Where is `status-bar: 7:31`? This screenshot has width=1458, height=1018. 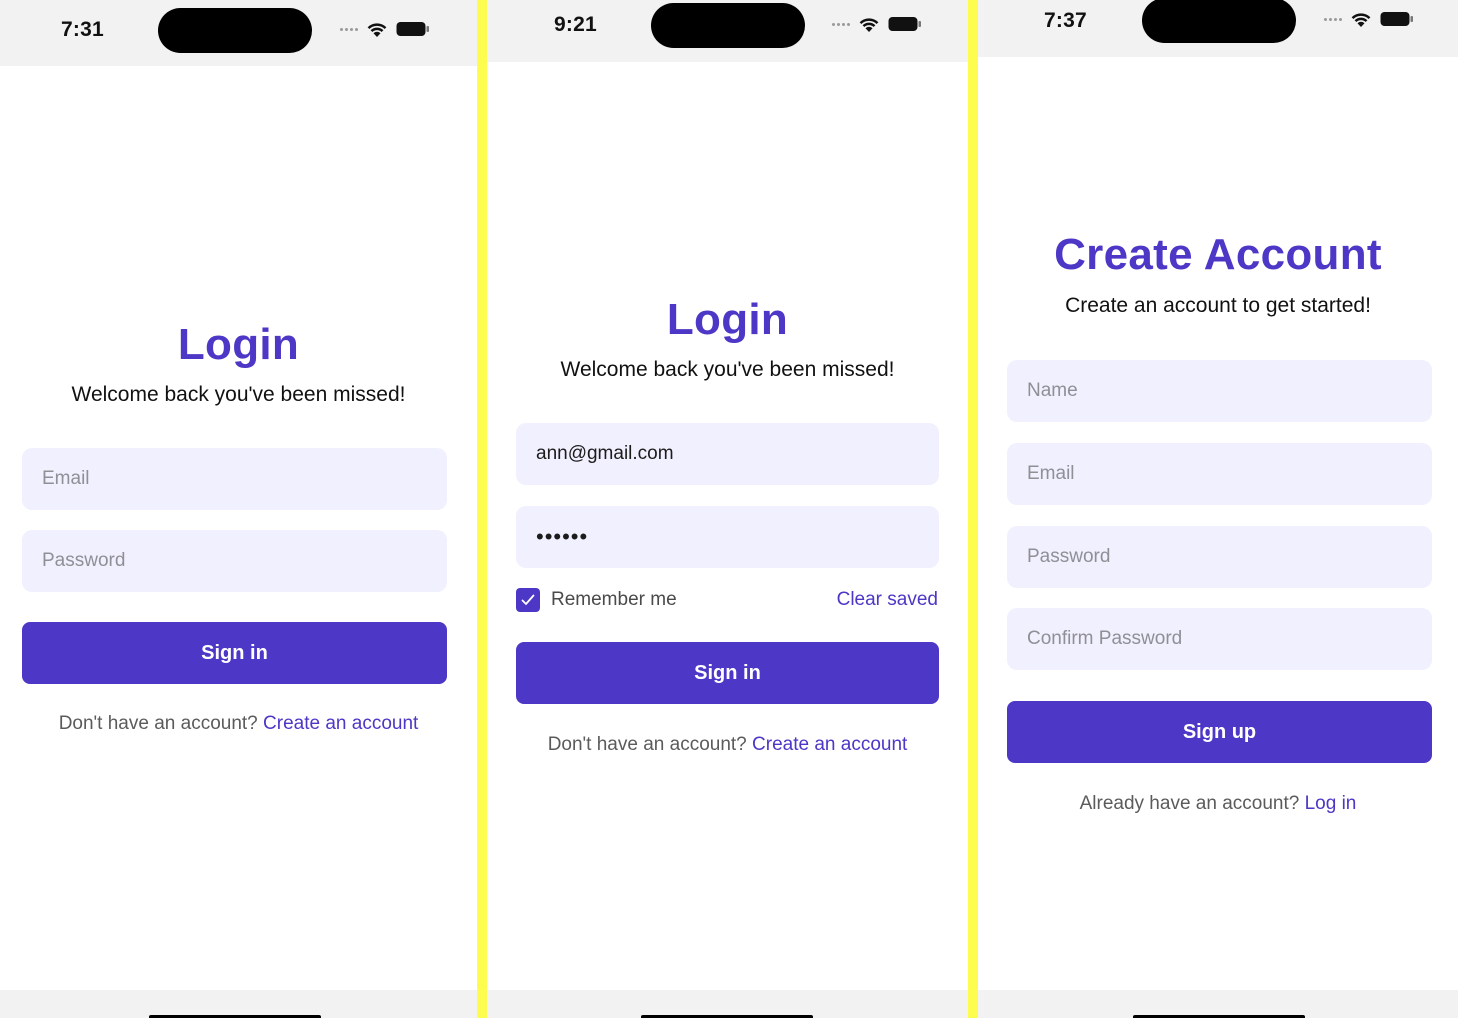
status-bar: 7:31 is located at coordinates (238, 33).